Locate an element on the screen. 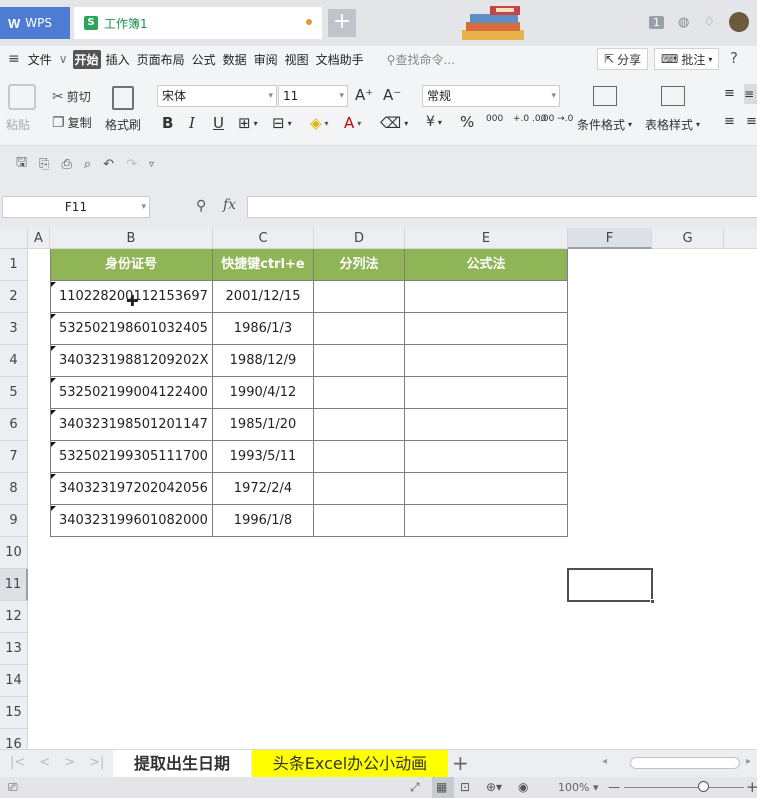  row-header-3: 3 is located at coordinates (14, 329).